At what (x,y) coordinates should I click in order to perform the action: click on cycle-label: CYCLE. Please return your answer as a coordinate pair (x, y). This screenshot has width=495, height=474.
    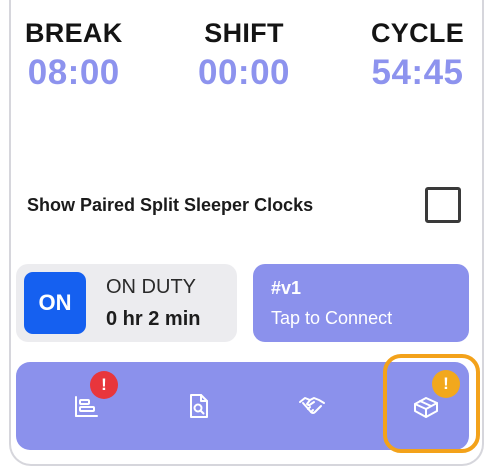
    Looking at the image, I should click on (418, 33).